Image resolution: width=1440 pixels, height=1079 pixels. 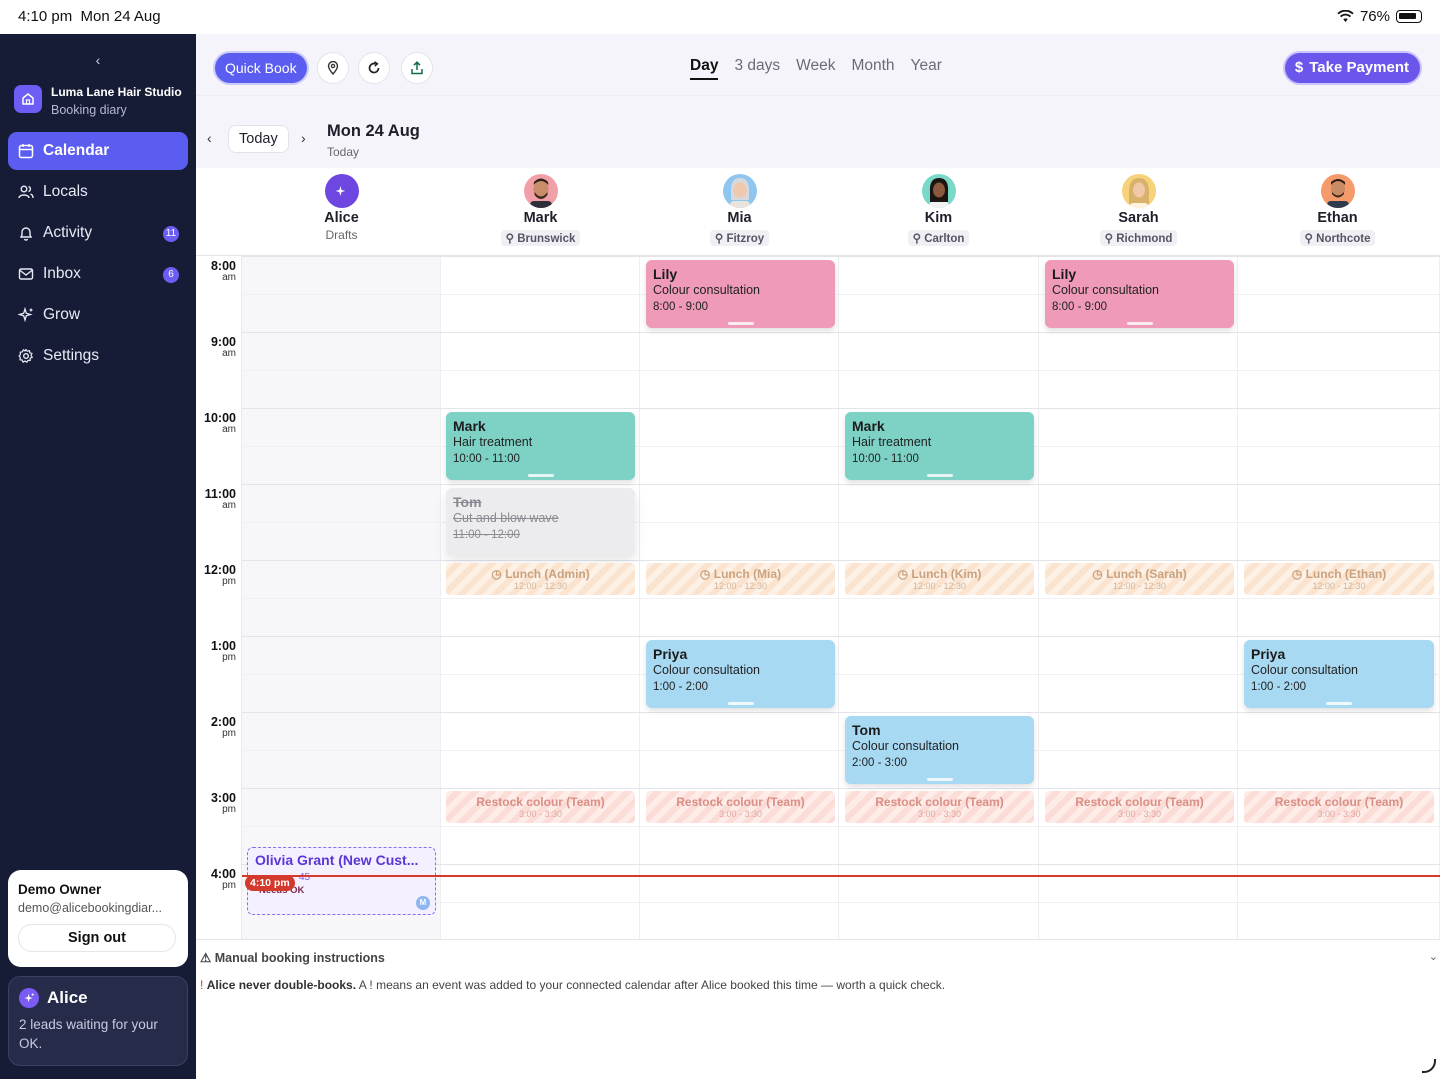 I want to click on appointment-card: Tom Colour consultation 2:00 - 3:00, so click(x=939, y=750).